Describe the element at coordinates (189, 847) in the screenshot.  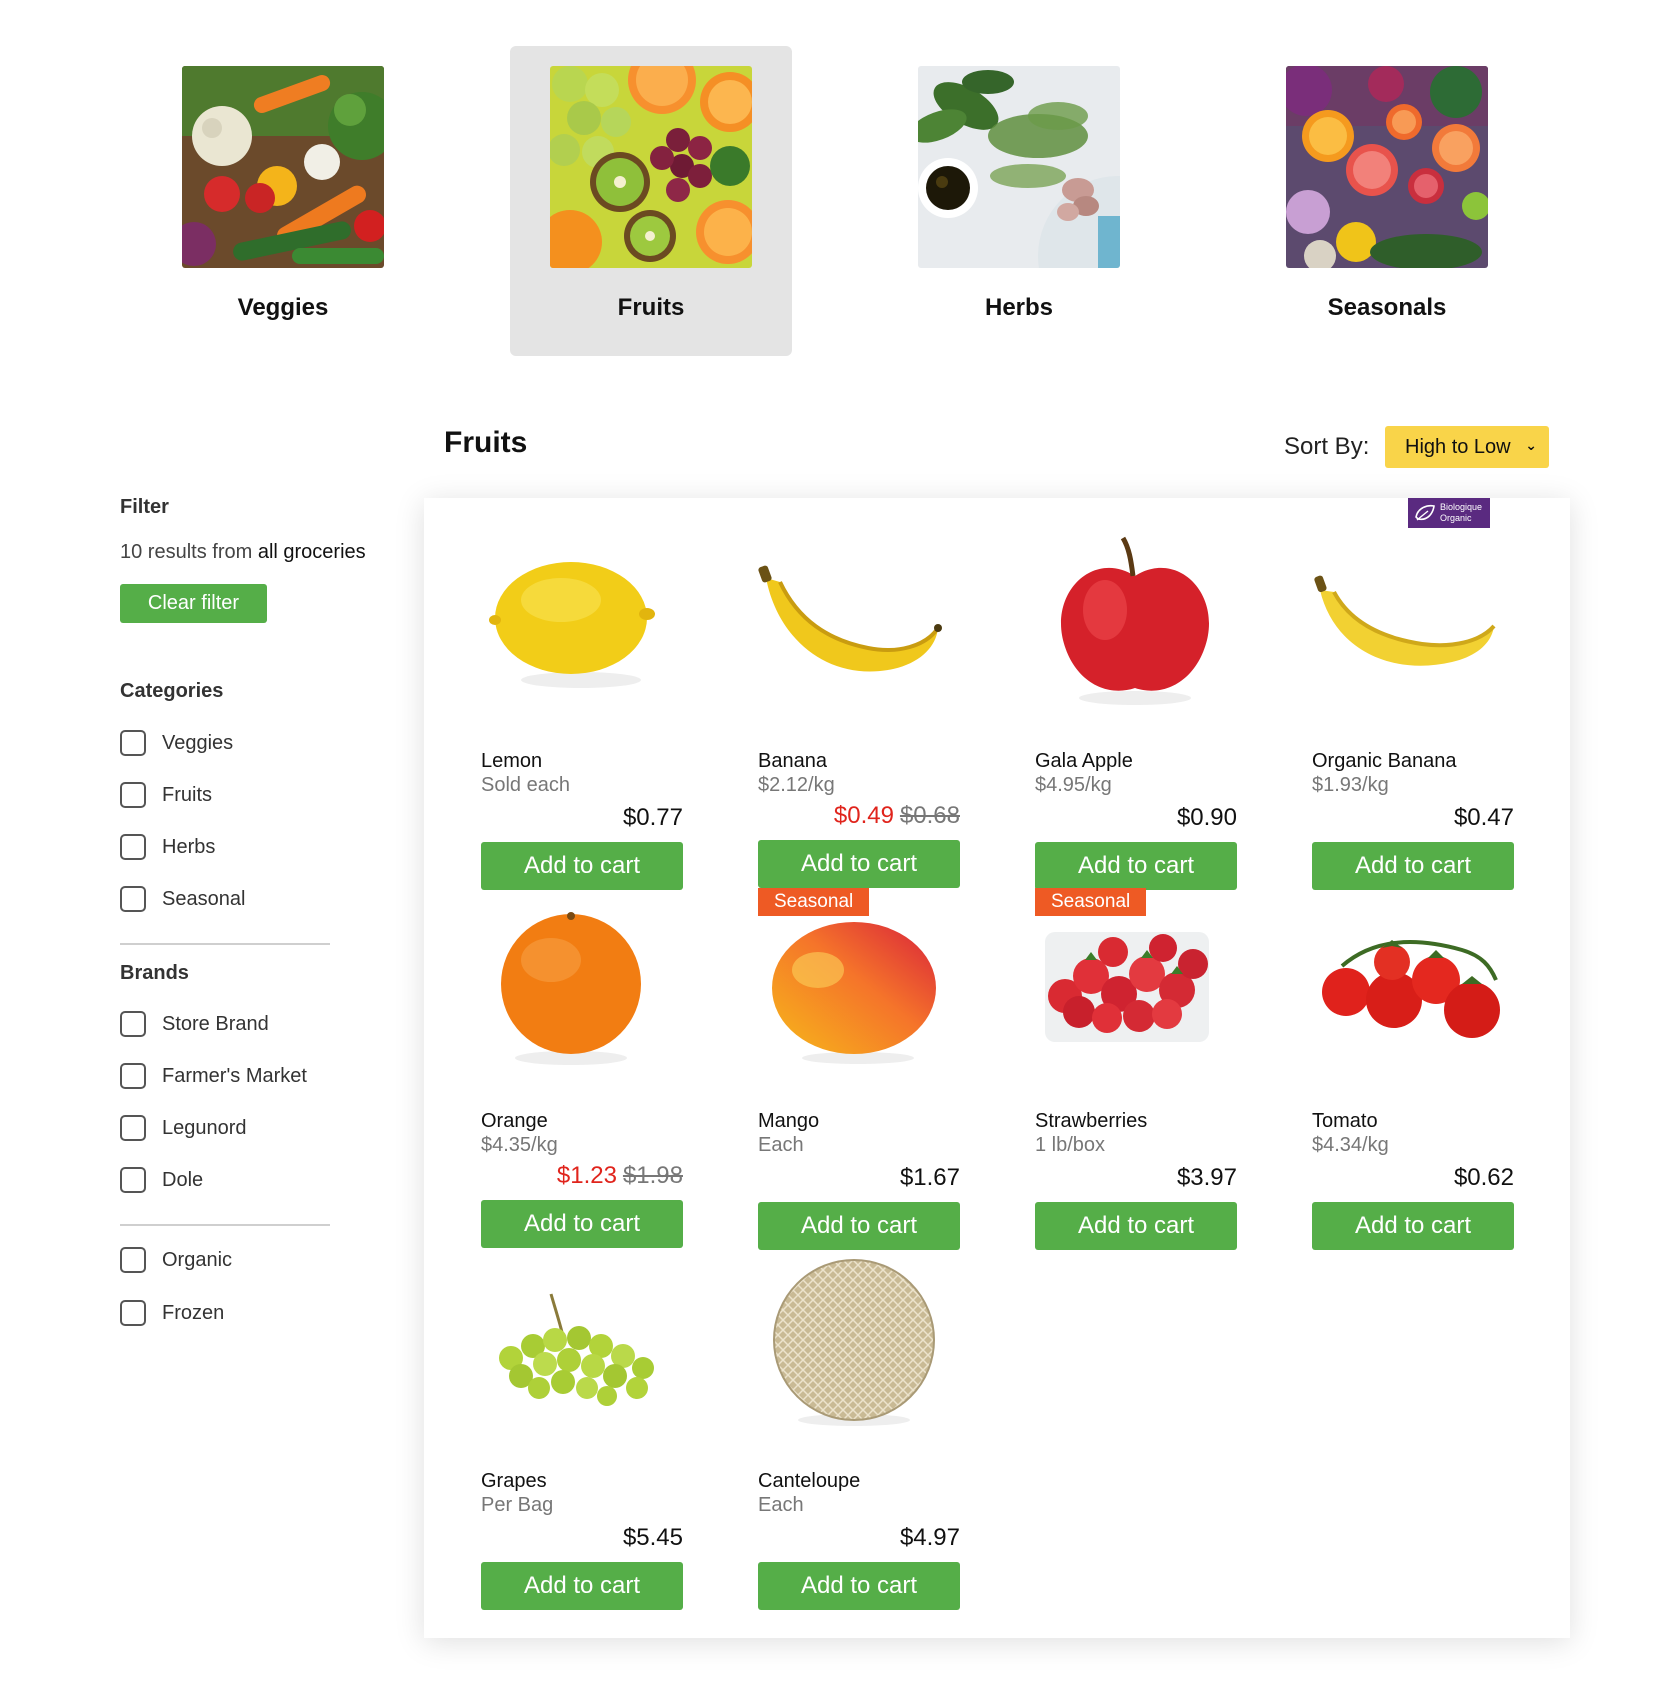
I see `checkbox-label: Herbs` at that location.